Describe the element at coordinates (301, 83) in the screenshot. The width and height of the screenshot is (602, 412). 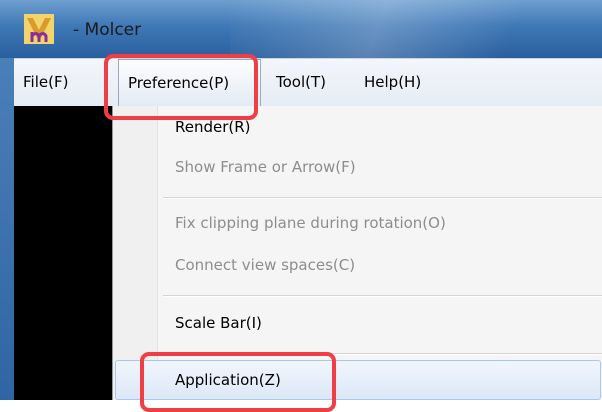
I see `menu-tool: Tool(T)` at that location.